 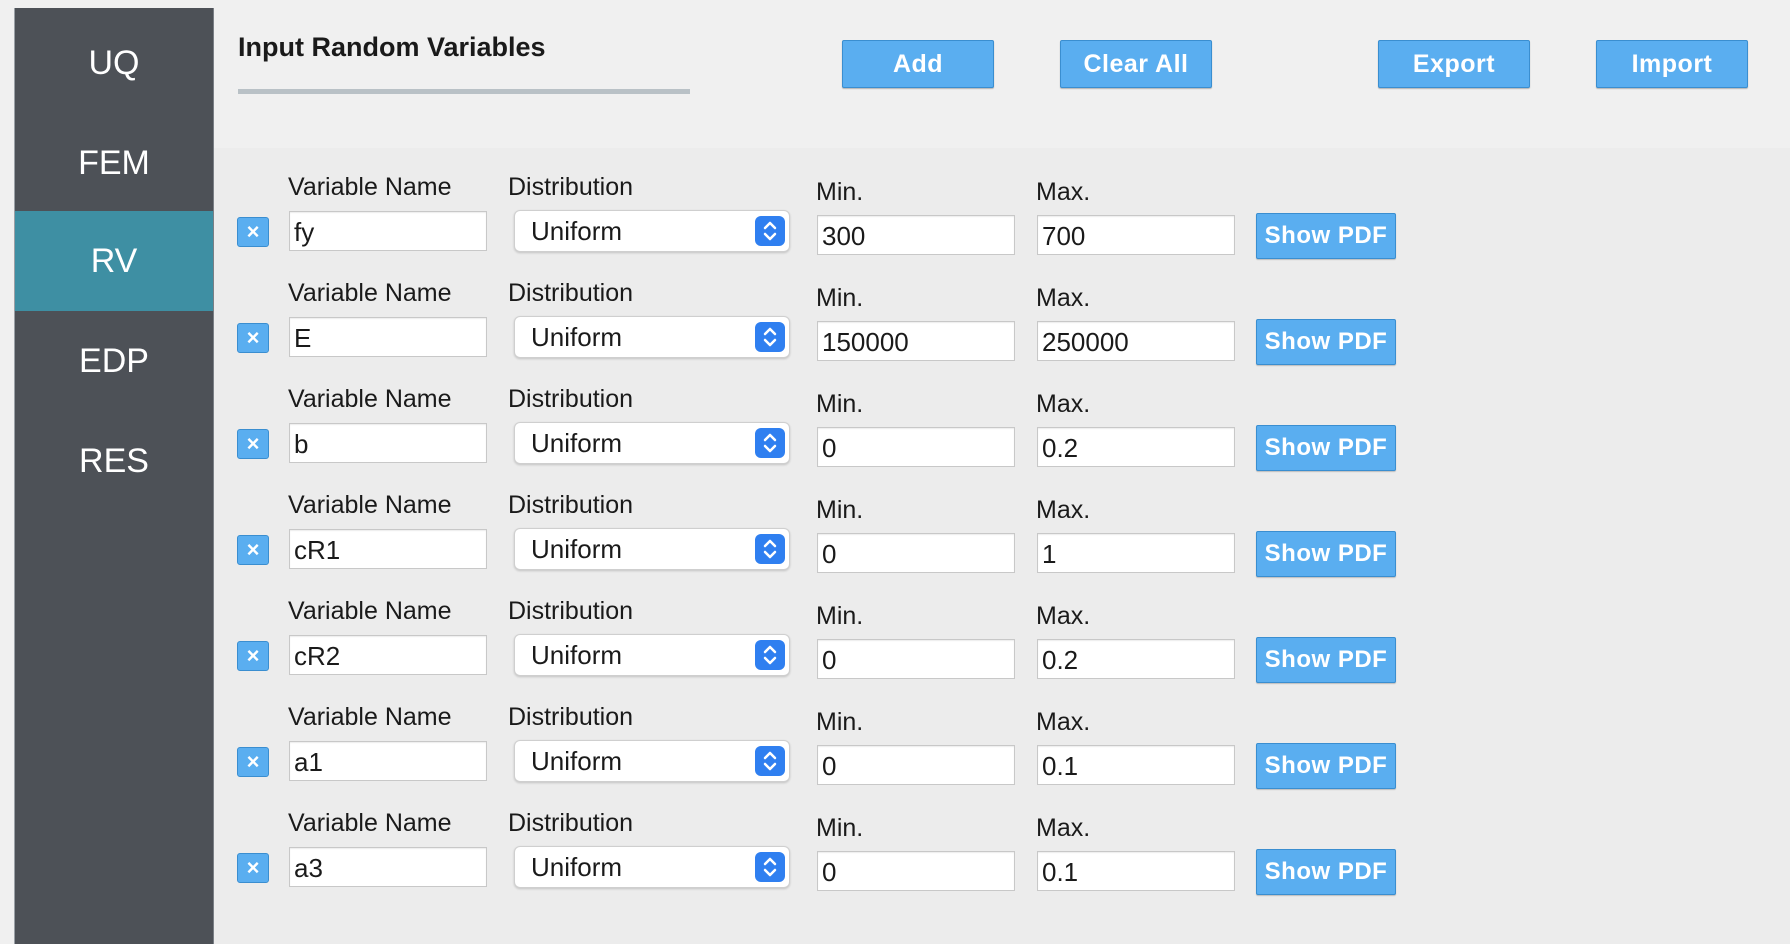 I want to click on sidebar-item-fem: FEM, so click(x=114, y=163).